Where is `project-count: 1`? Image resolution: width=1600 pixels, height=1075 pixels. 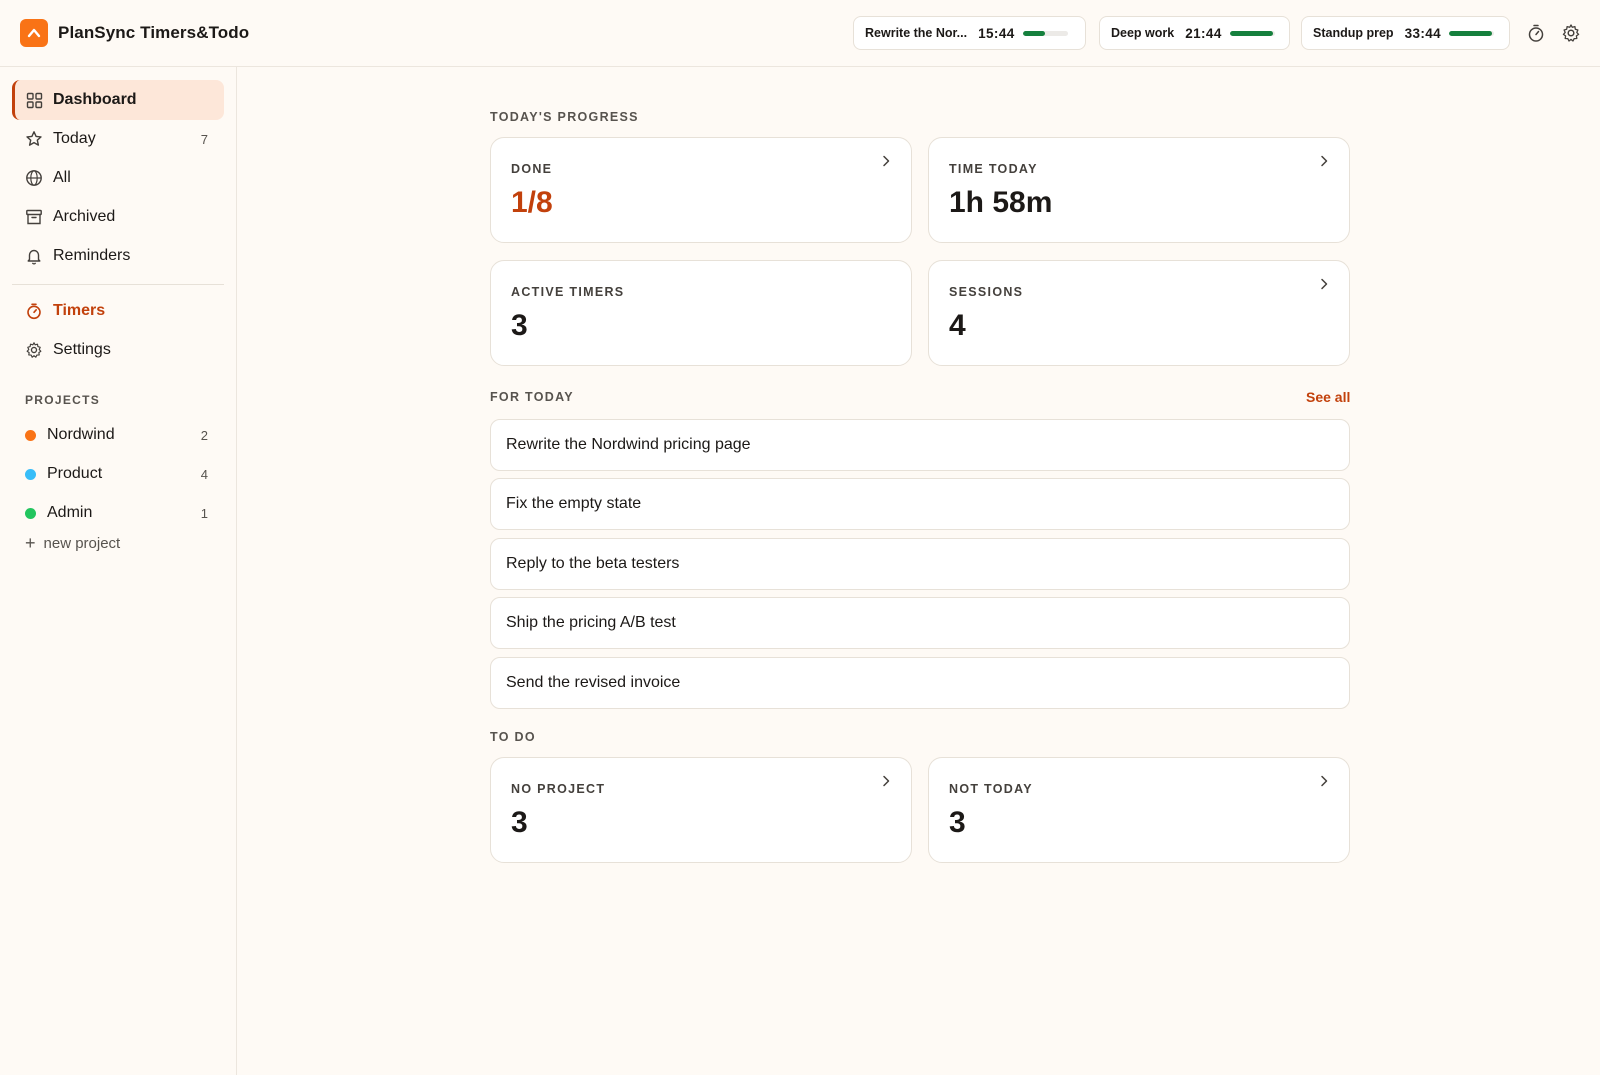 project-count: 1 is located at coordinates (204, 513).